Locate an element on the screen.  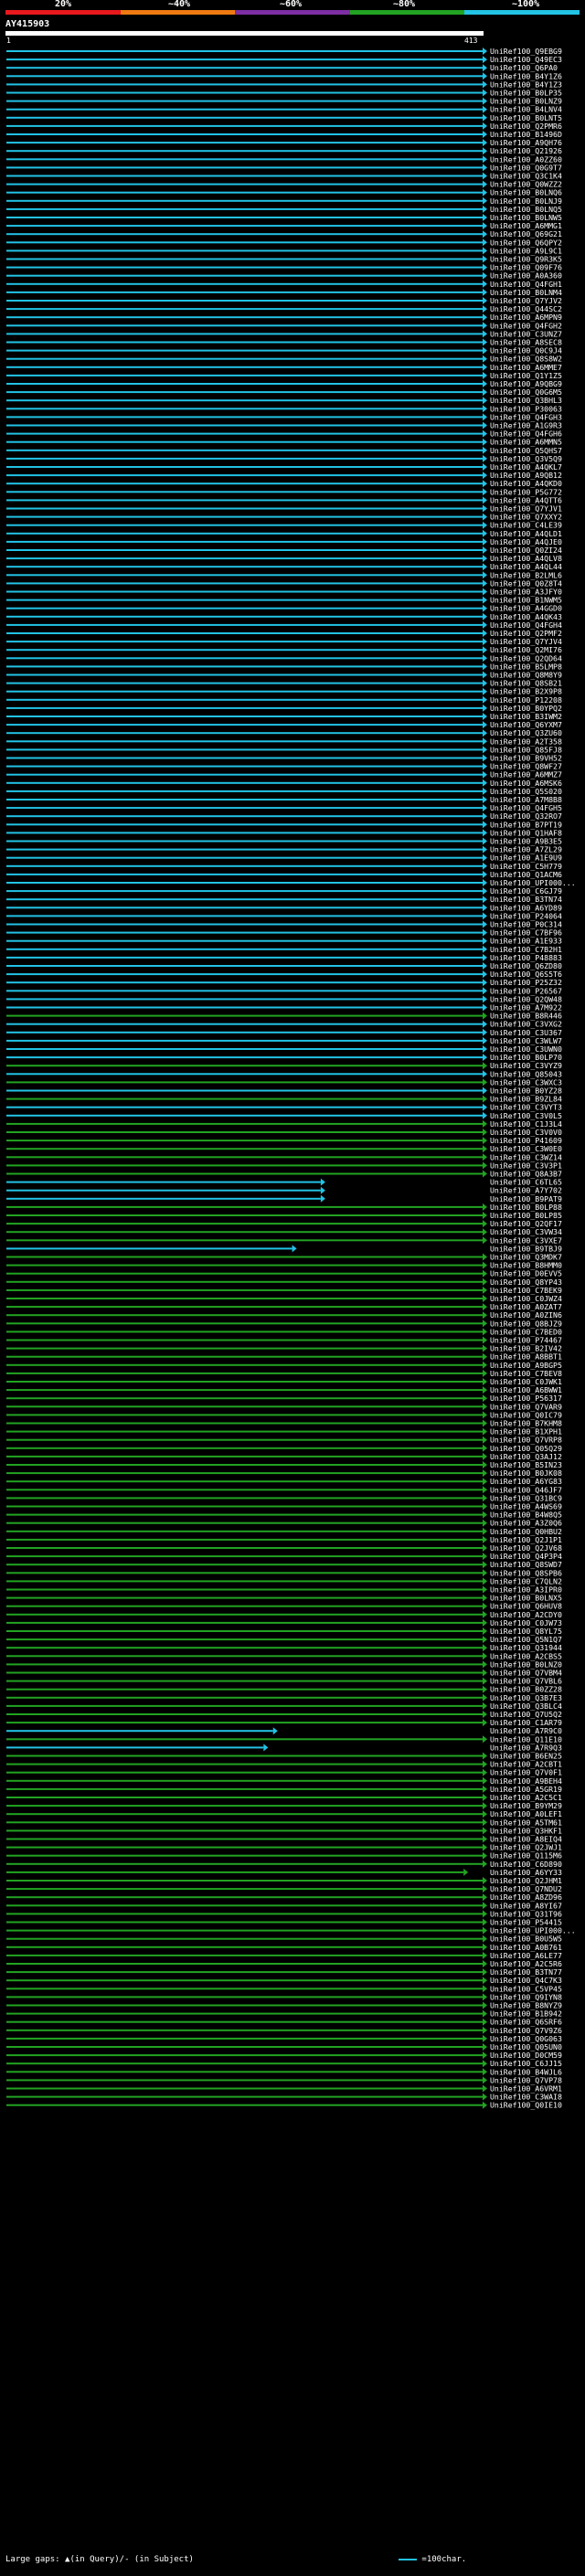
hit-row: UniRef100_Q4C7K3 is located at coordinates (284, 1980).